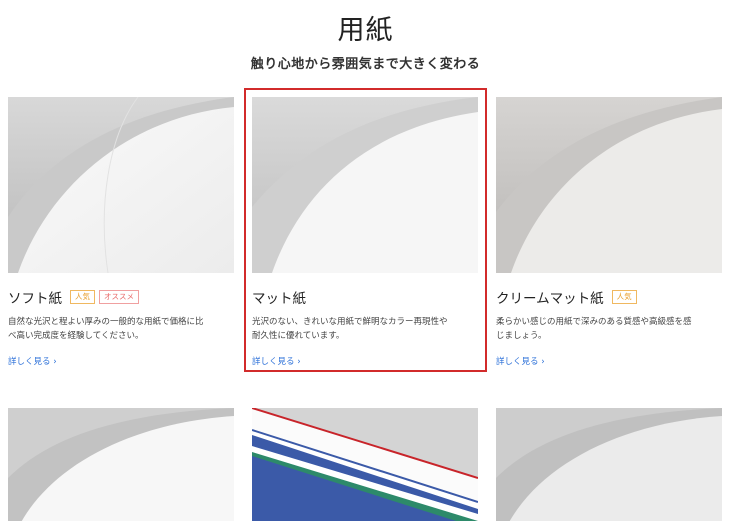  I want to click on recommend-badge: オススメ, so click(119, 297).